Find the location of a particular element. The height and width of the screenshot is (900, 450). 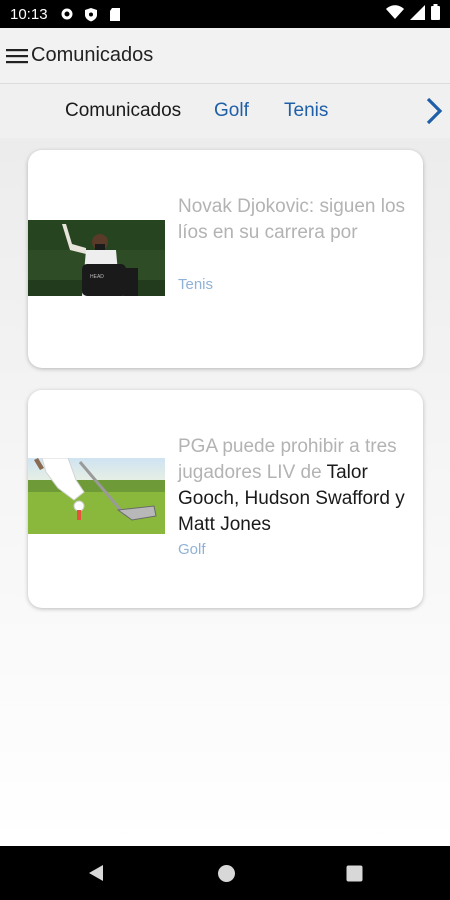

tab-tenis: Tenis is located at coordinates (306, 111).